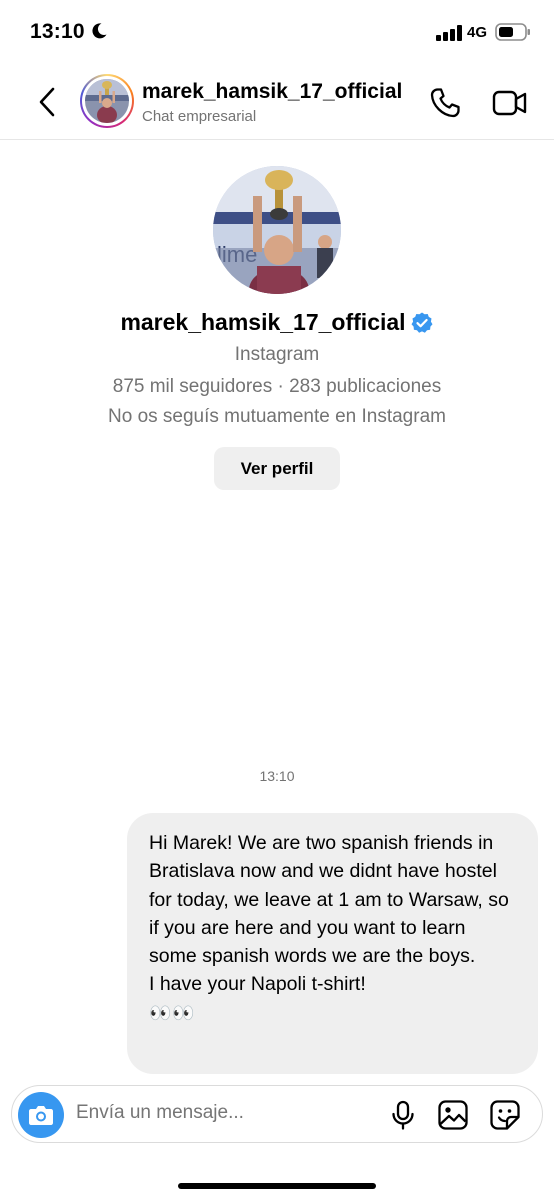 This screenshot has height=1200, width=554. What do you see at coordinates (277, 776) in the screenshot?
I see `message-timestamp: 13:10` at bounding box center [277, 776].